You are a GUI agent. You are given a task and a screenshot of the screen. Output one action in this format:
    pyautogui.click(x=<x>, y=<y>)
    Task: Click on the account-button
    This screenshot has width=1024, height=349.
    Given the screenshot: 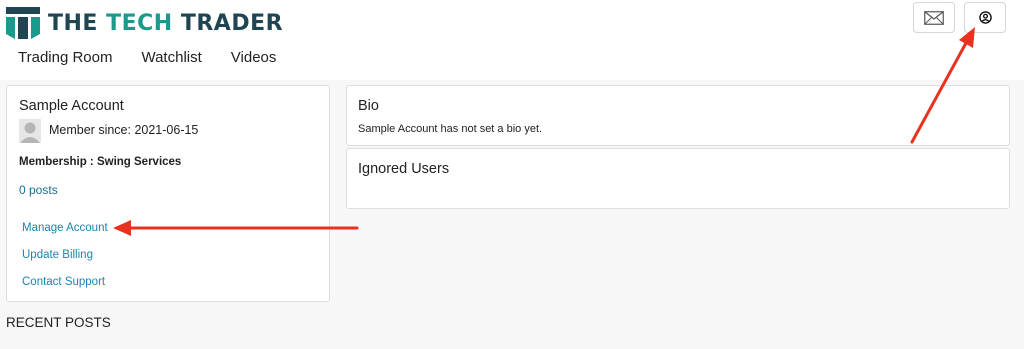 What is the action you would take?
    pyautogui.click(x=985, y=17)
    